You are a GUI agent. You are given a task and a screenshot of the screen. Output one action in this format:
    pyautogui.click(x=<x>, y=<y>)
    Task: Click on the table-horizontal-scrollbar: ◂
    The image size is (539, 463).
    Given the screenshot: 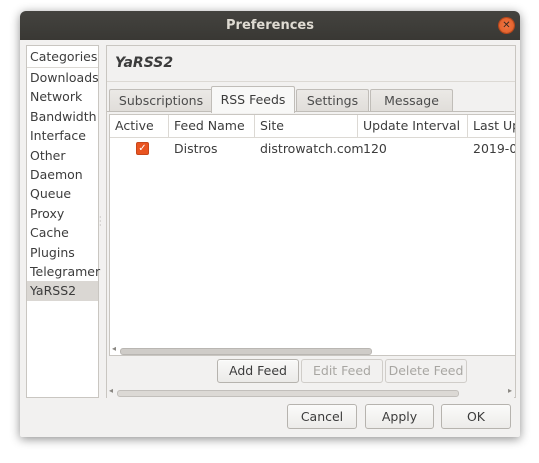 What is the action you would take?
    pyautogui.click(x=312, y=349)
    